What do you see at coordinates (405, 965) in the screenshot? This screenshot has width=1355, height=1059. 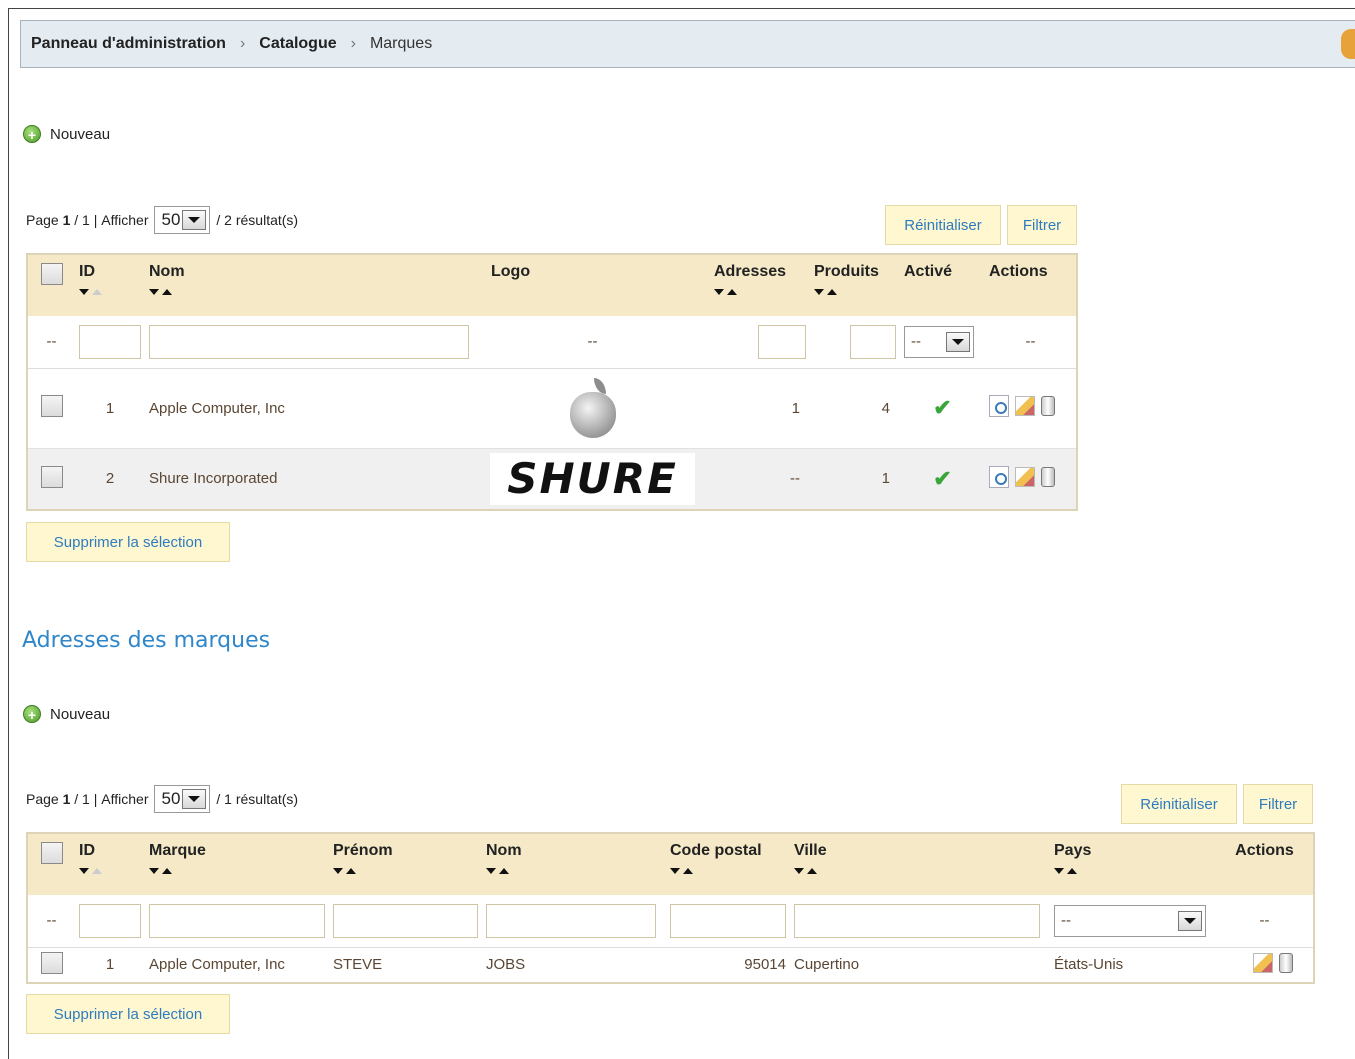 I see `cell-firstname: STEVE` at bounding box center [405, 965].